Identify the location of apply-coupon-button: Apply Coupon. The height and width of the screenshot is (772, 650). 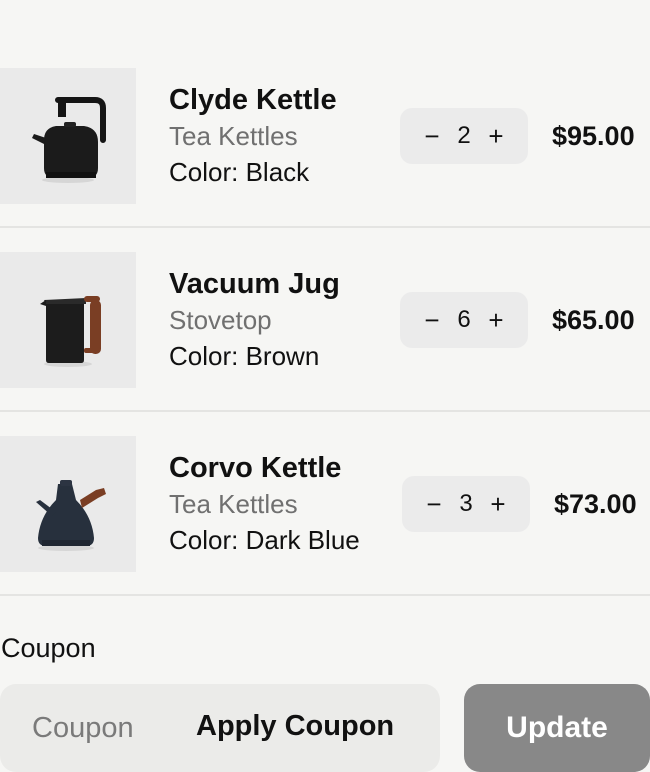
(295, 726).